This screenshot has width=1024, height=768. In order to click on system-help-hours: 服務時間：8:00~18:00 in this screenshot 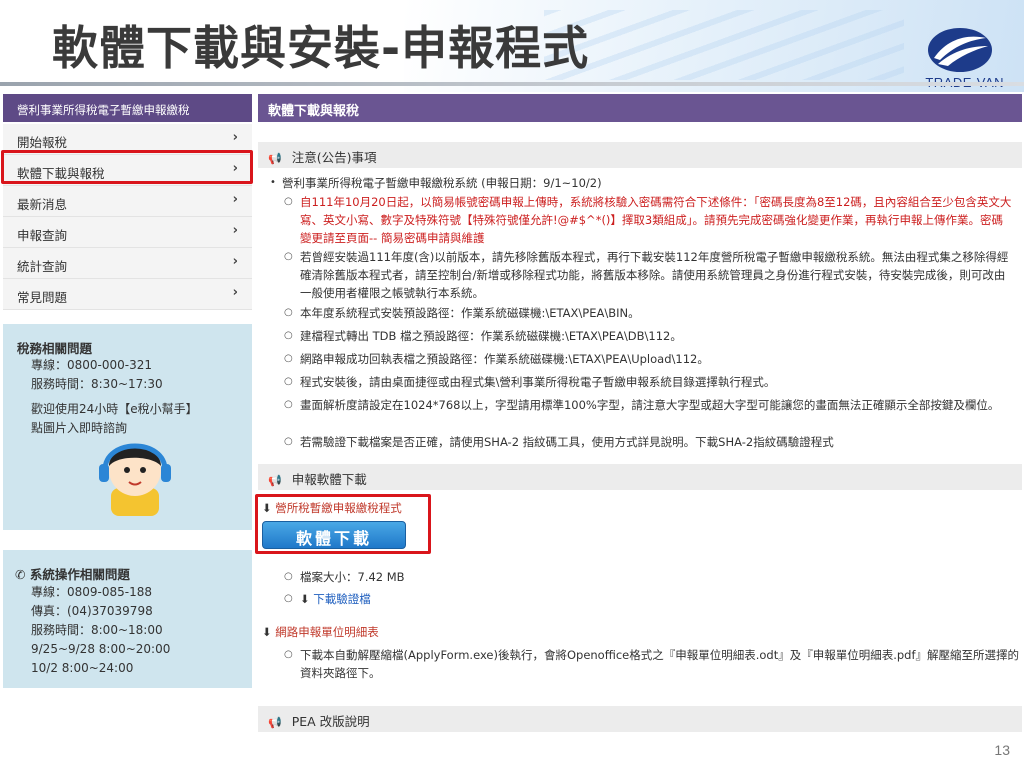, I will do `click(97, 630)`.